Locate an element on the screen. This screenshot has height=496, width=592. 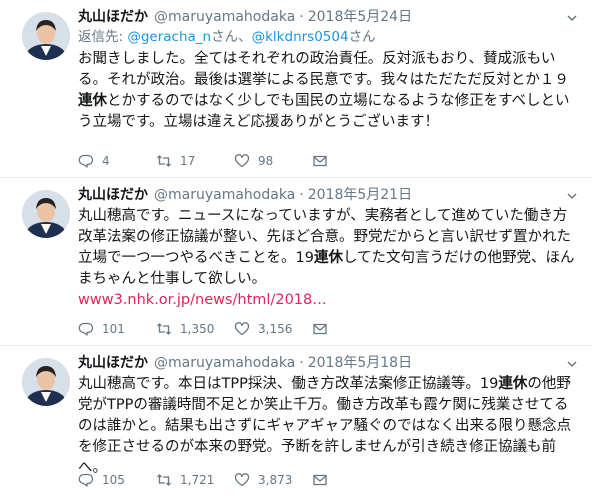
retweet-count: 1,721 is located at coordinates (197, 480).